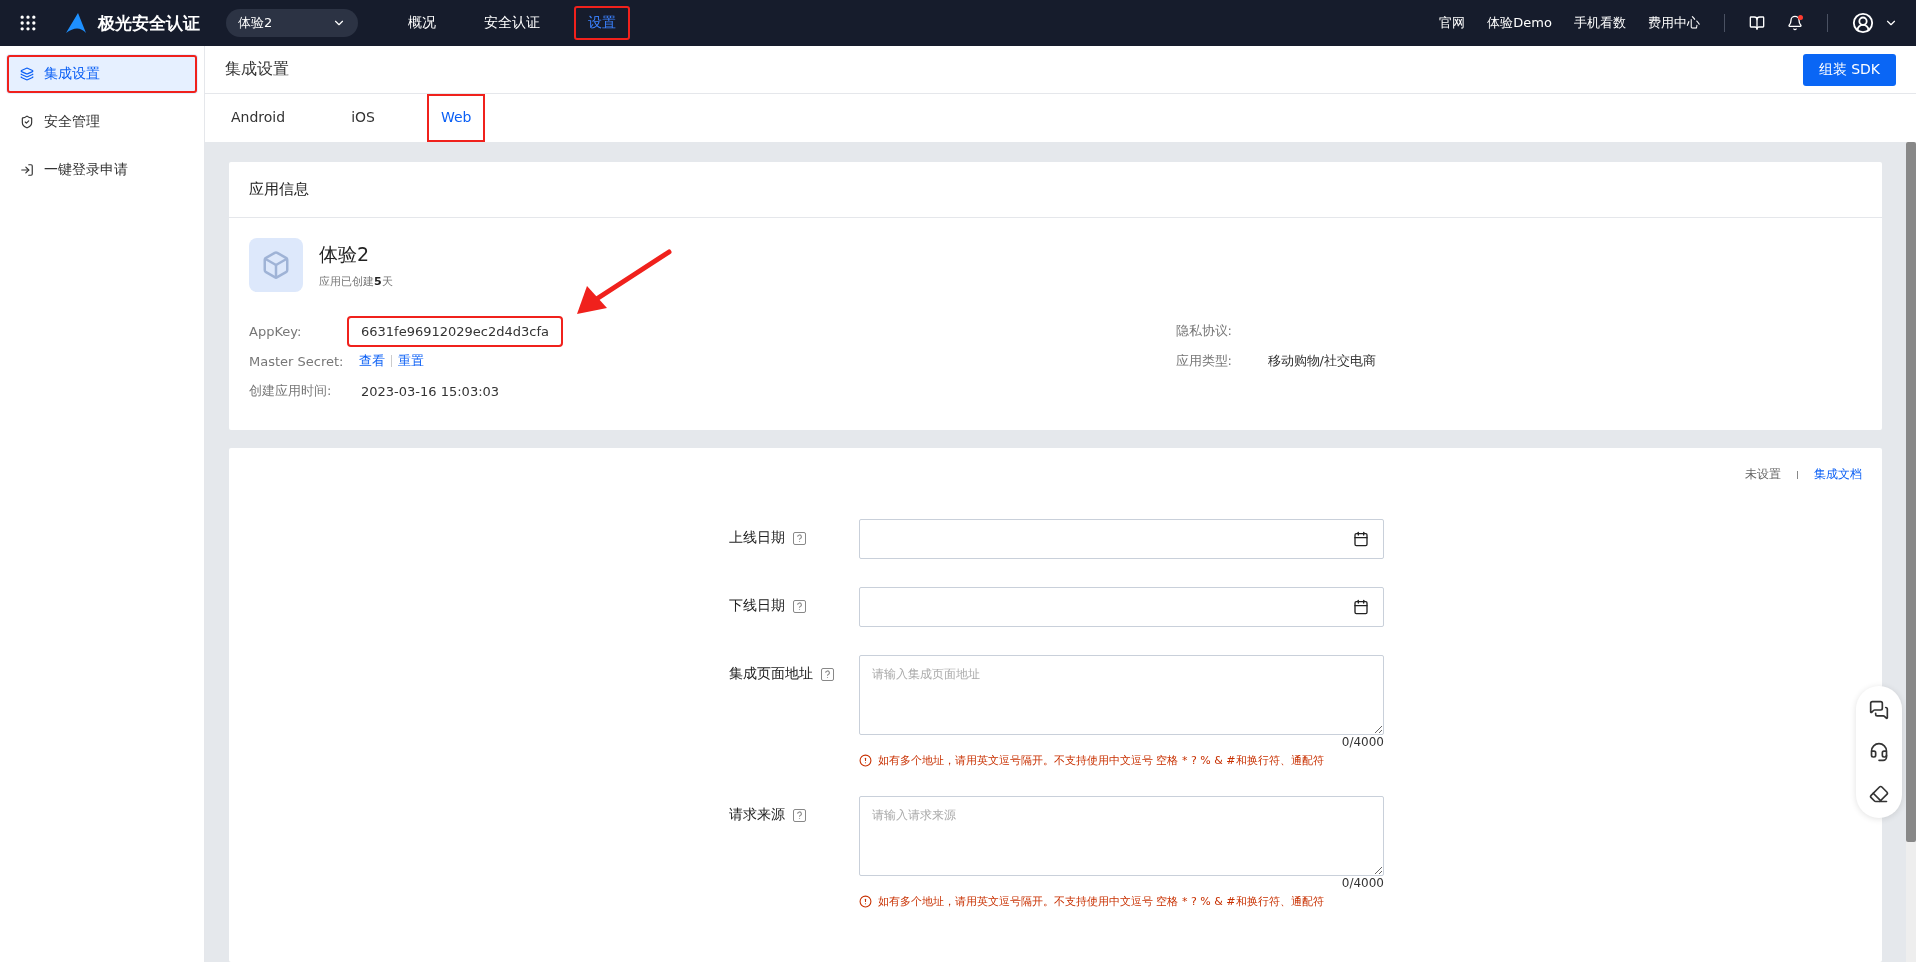  What do you see at coordinates (456, 118) in the screenshot?
I see `platform-tab: Web` at bounding box center [456, 118].